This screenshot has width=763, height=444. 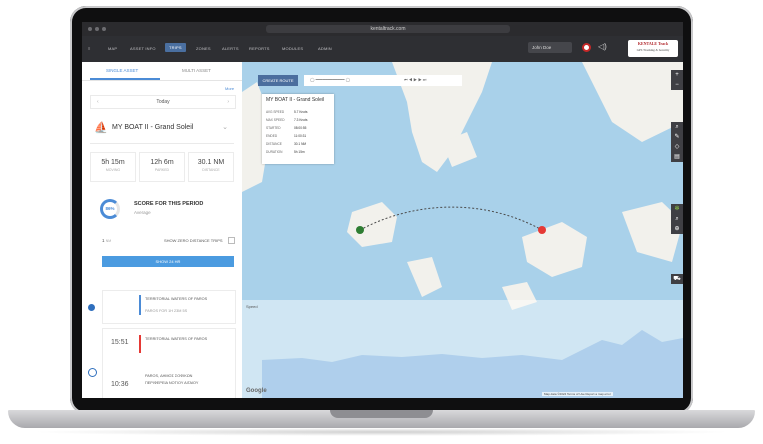 What do you see at coordinates (381, 432) in the screenshot?
I see `laptop-shadow` at bounding box center [381, 432].